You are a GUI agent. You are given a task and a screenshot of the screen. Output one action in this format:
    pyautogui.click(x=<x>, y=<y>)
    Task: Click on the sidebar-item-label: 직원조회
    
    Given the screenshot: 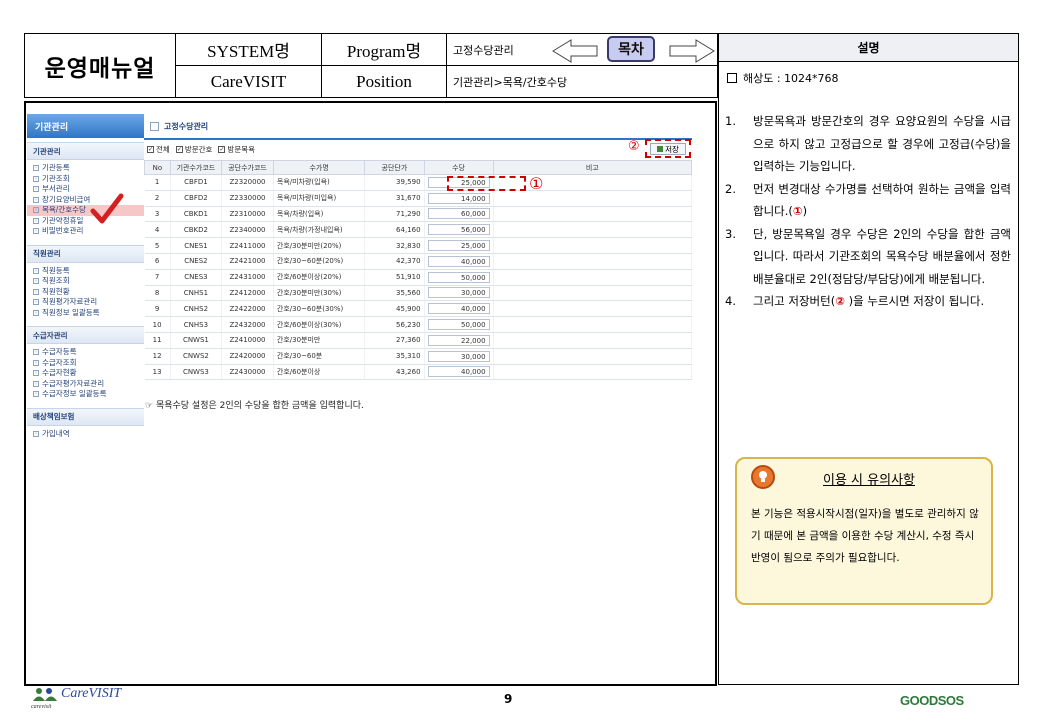 What is the action you would take?
    pyautogui.click(x=56, y=280)
    